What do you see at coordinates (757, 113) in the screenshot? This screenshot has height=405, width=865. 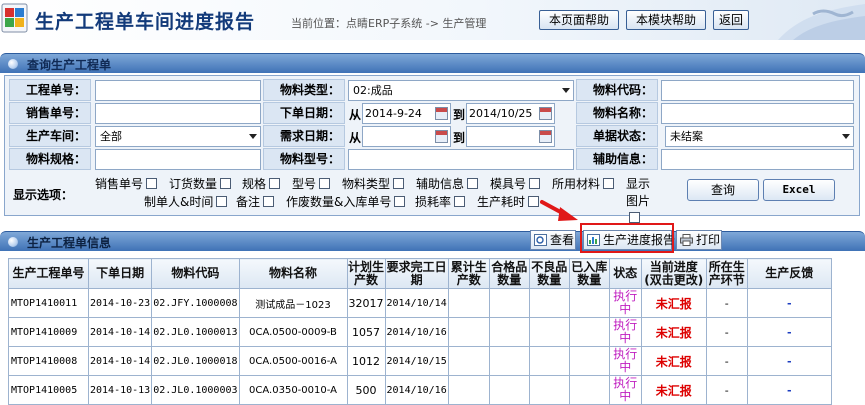 I see `material-name-input` at bounding box center [757, 113].